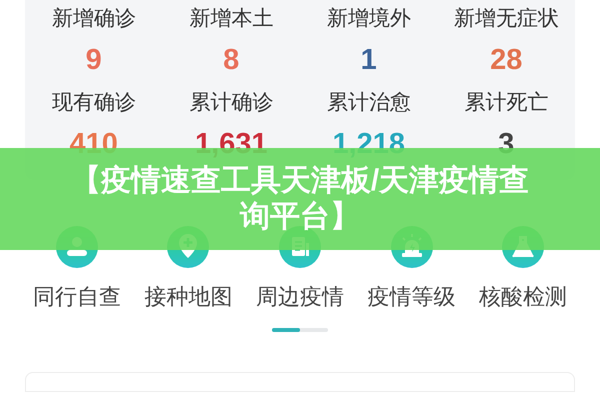 The width and height of the screenshot is (600, 400). Describe the element at coordinates (300, 297) in the screenshot. I see `feature-label: 周边疫情` at that location.